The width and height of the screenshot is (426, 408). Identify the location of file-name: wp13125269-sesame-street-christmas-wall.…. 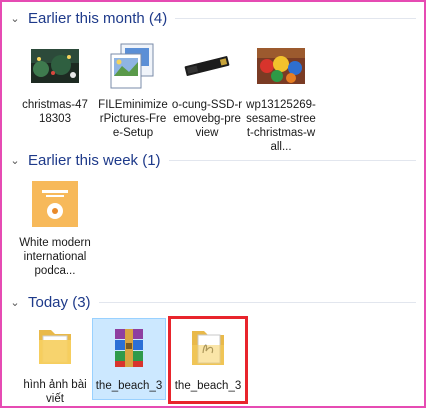
(281, 126).